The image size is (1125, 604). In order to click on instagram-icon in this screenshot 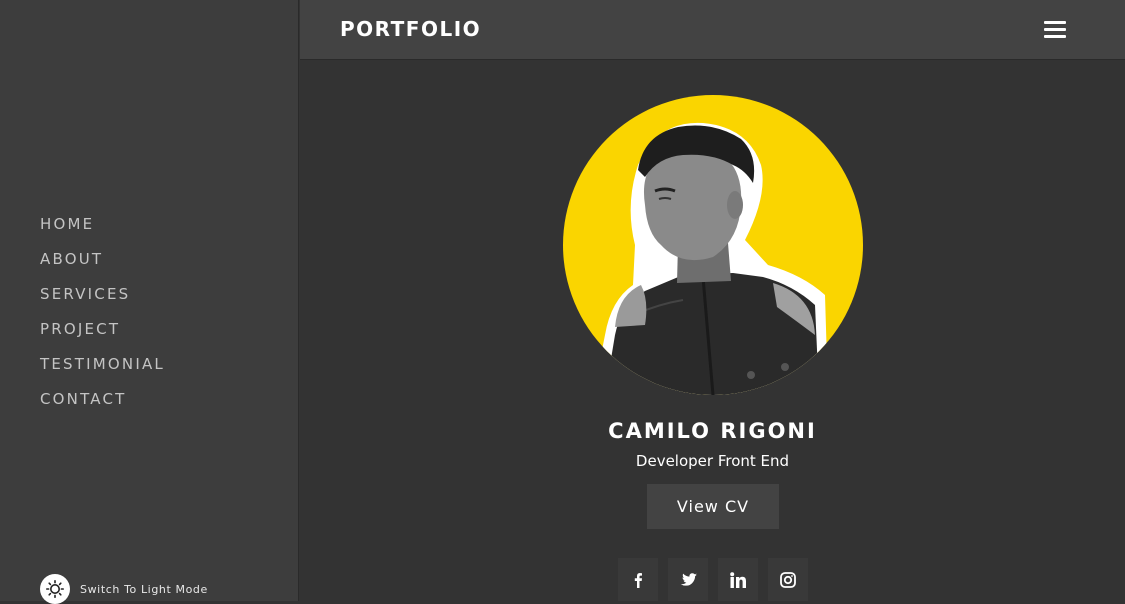, I will do `click(788, 579)`.